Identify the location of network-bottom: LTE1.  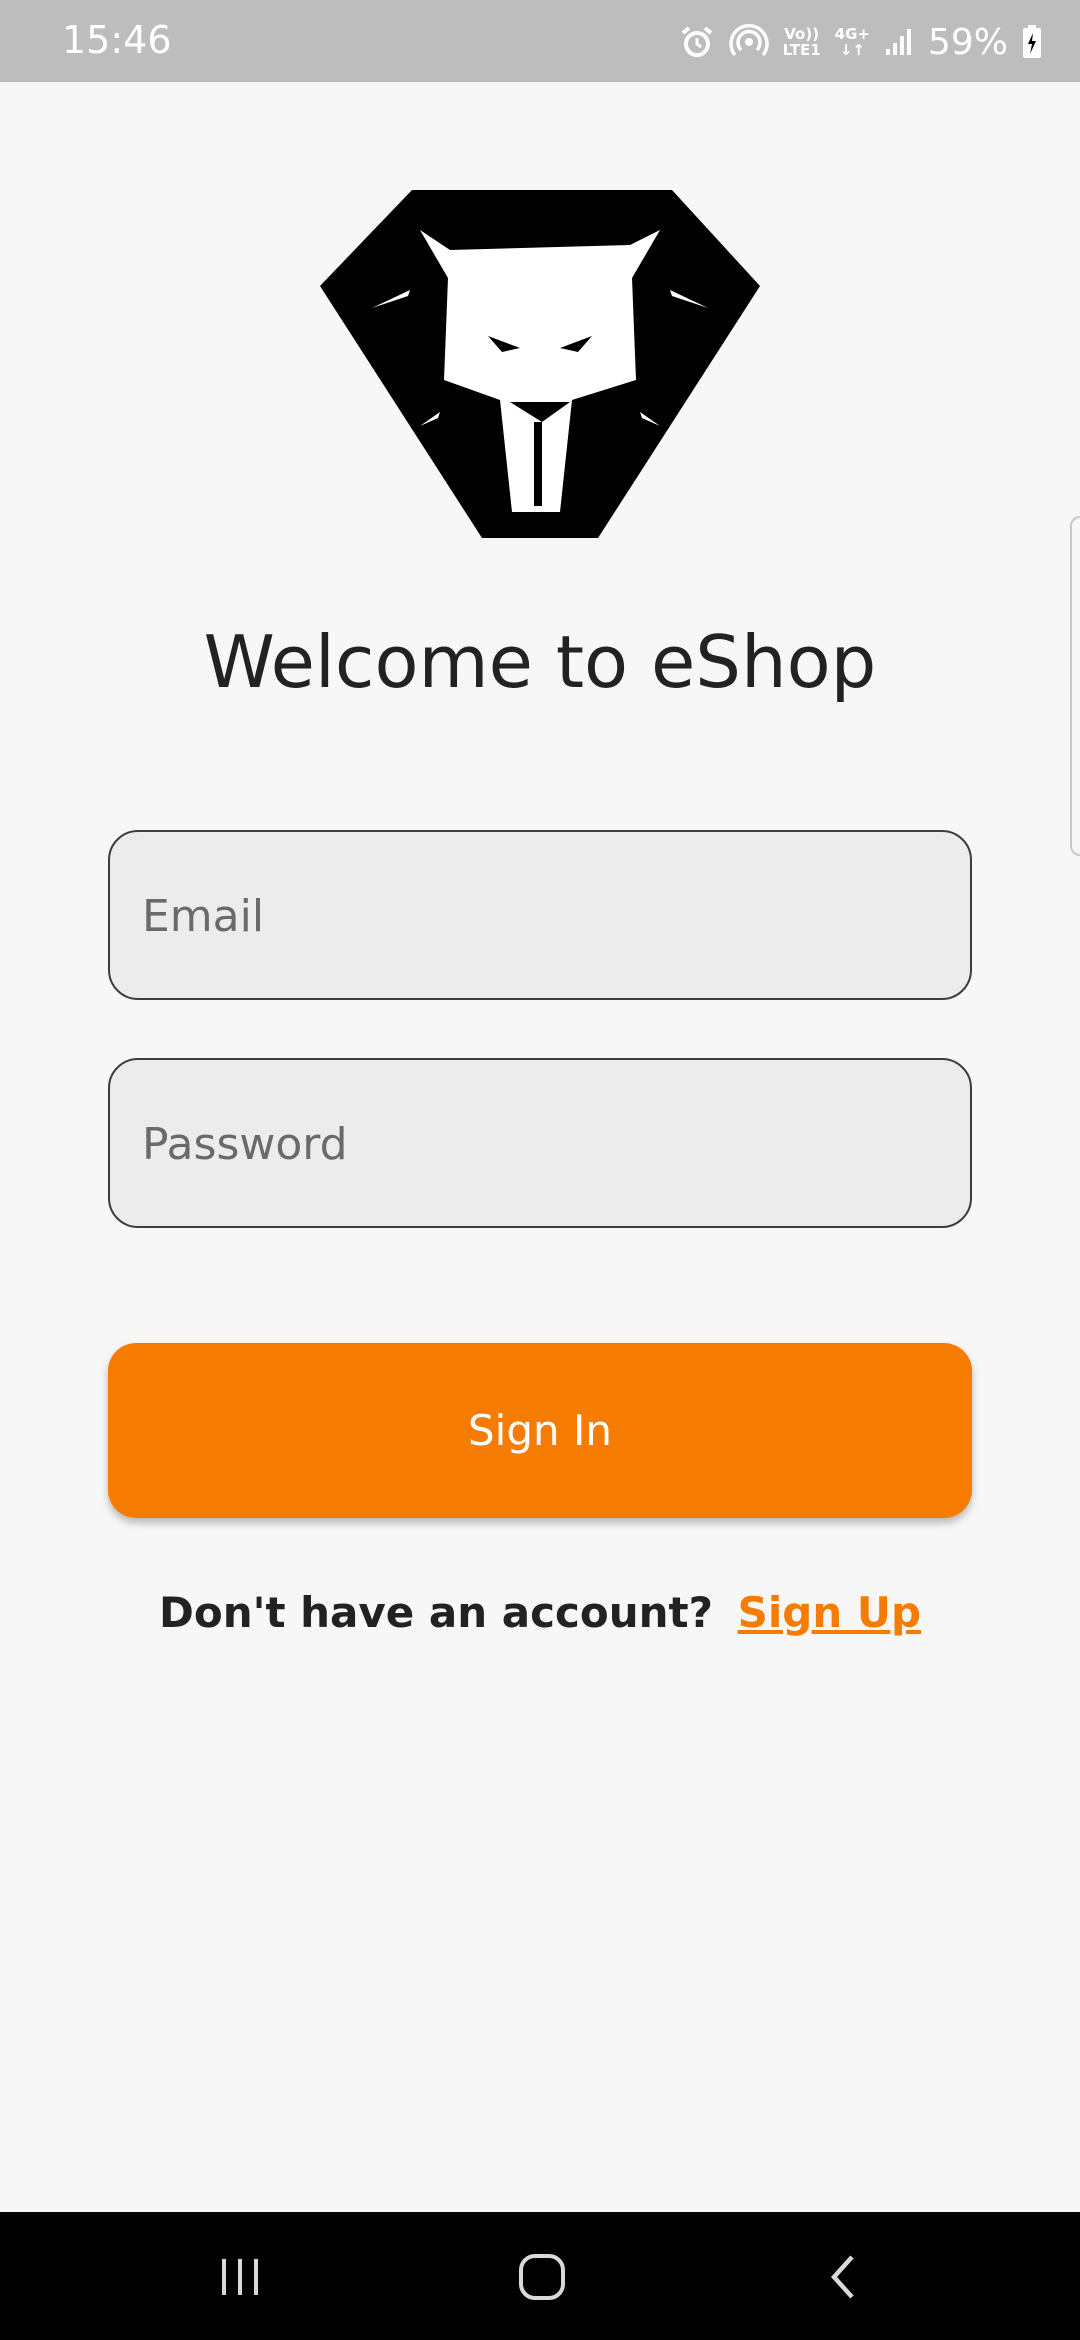
(801, 50).